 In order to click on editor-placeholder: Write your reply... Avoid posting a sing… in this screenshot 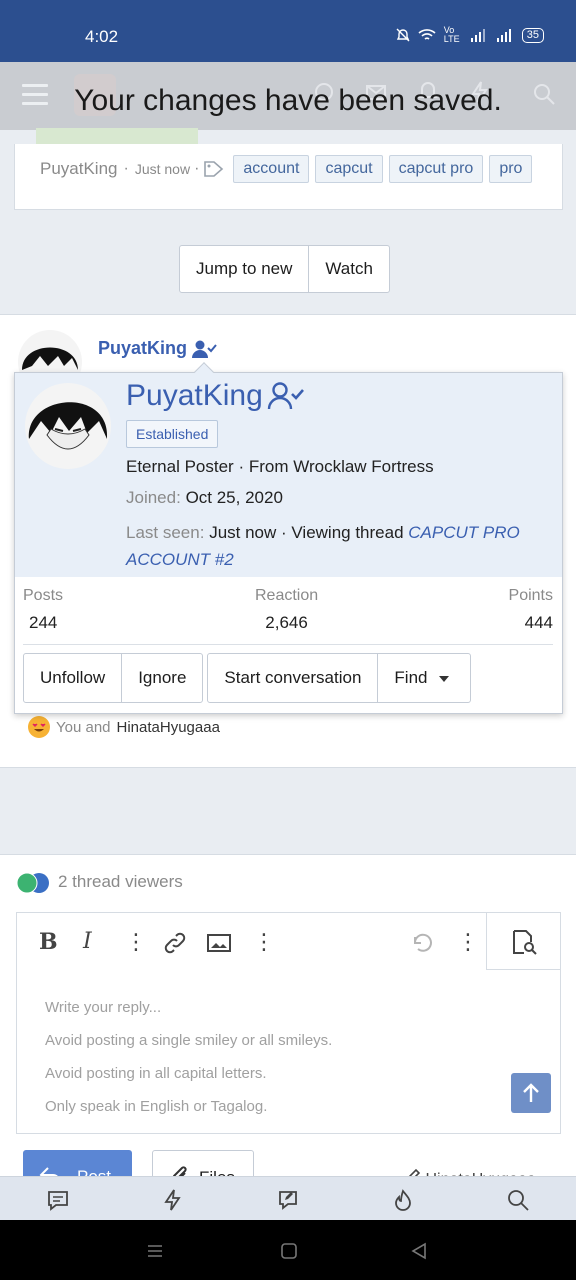, I will do `click(189, 1057)`.